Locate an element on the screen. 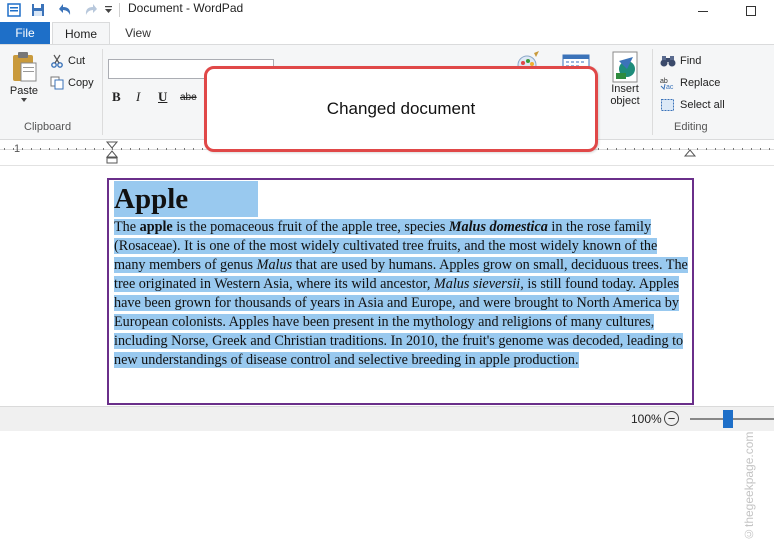  wordpad-app-icon is located at coordinates (14, 10).